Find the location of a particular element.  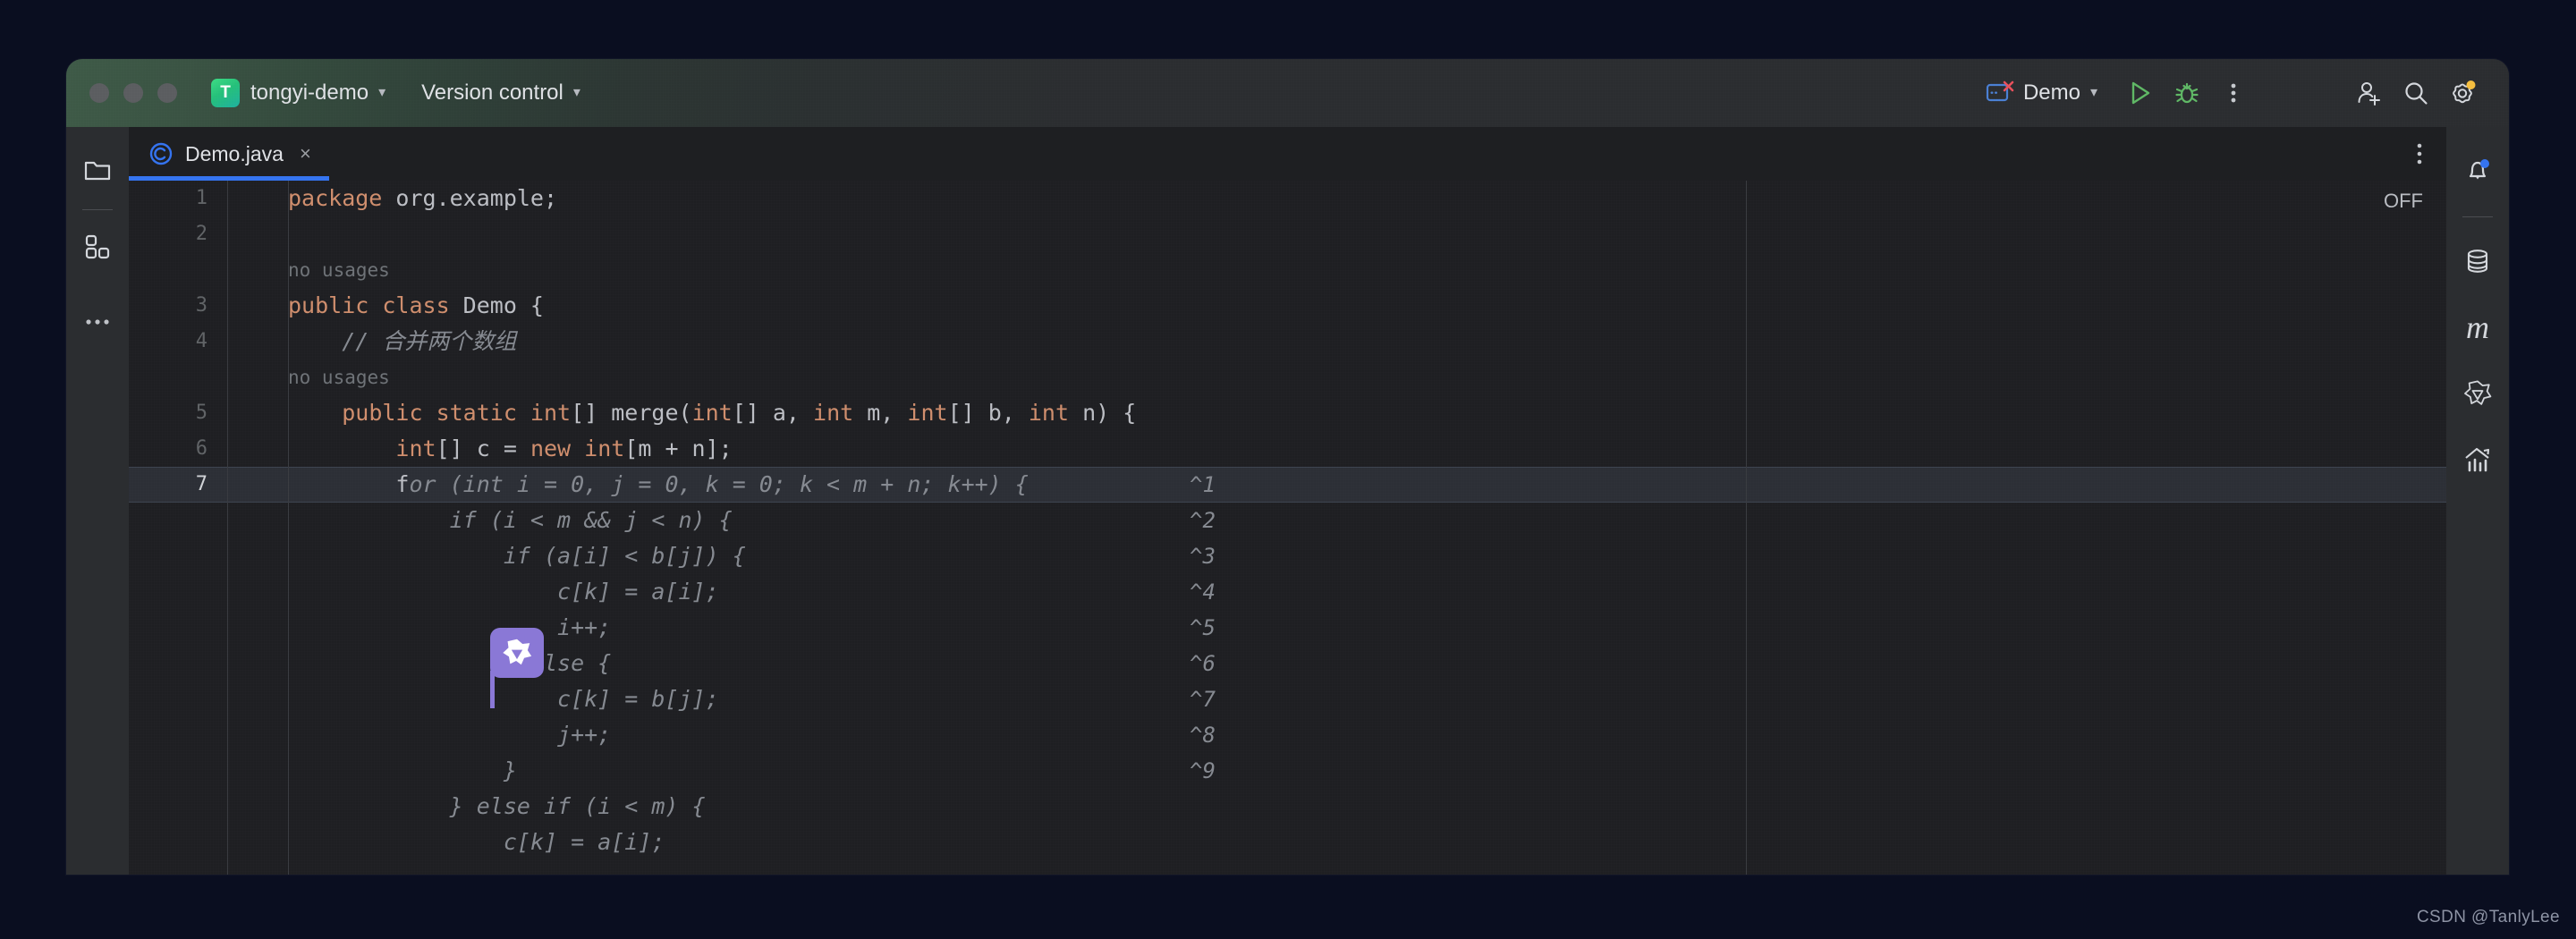

settings-button is located at coordinates (2462, 93).